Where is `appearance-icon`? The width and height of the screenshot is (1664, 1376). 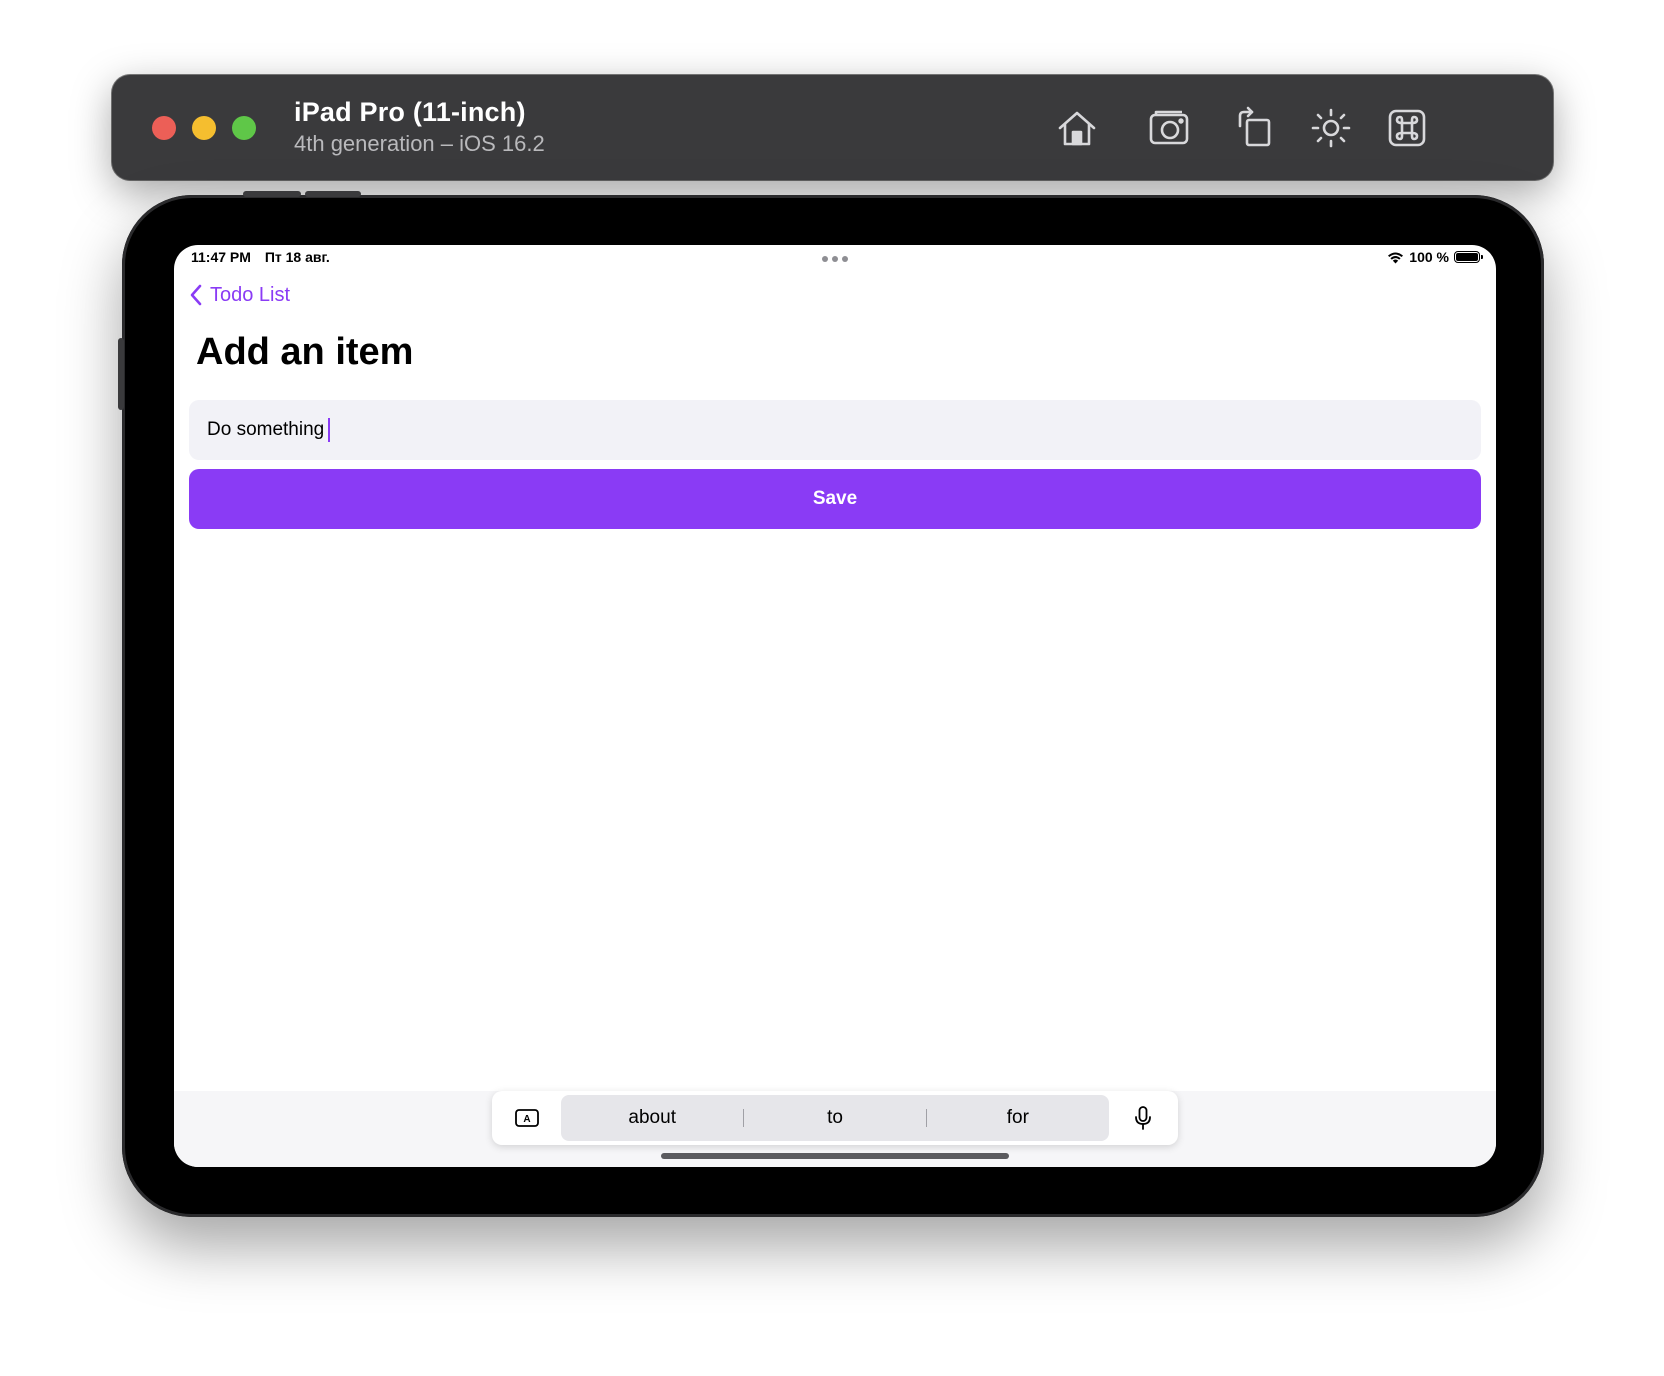 appearance-icon is located at coordinates (1331, 128).